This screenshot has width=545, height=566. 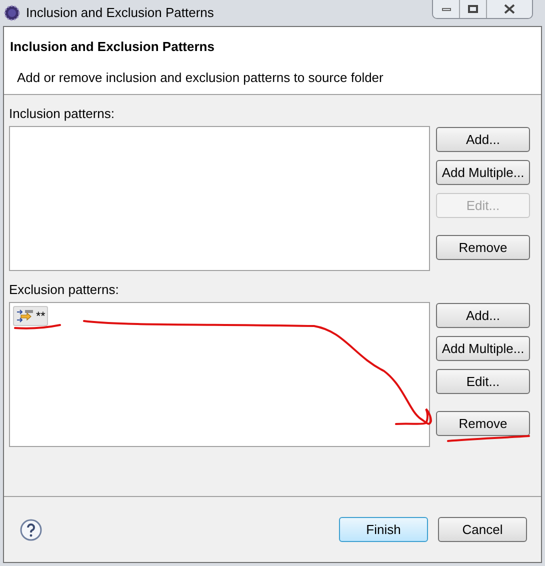 What do you see at coordinates (31, 529) in the screenshot?
I see `help-icon` at bounding box center [31, 529].